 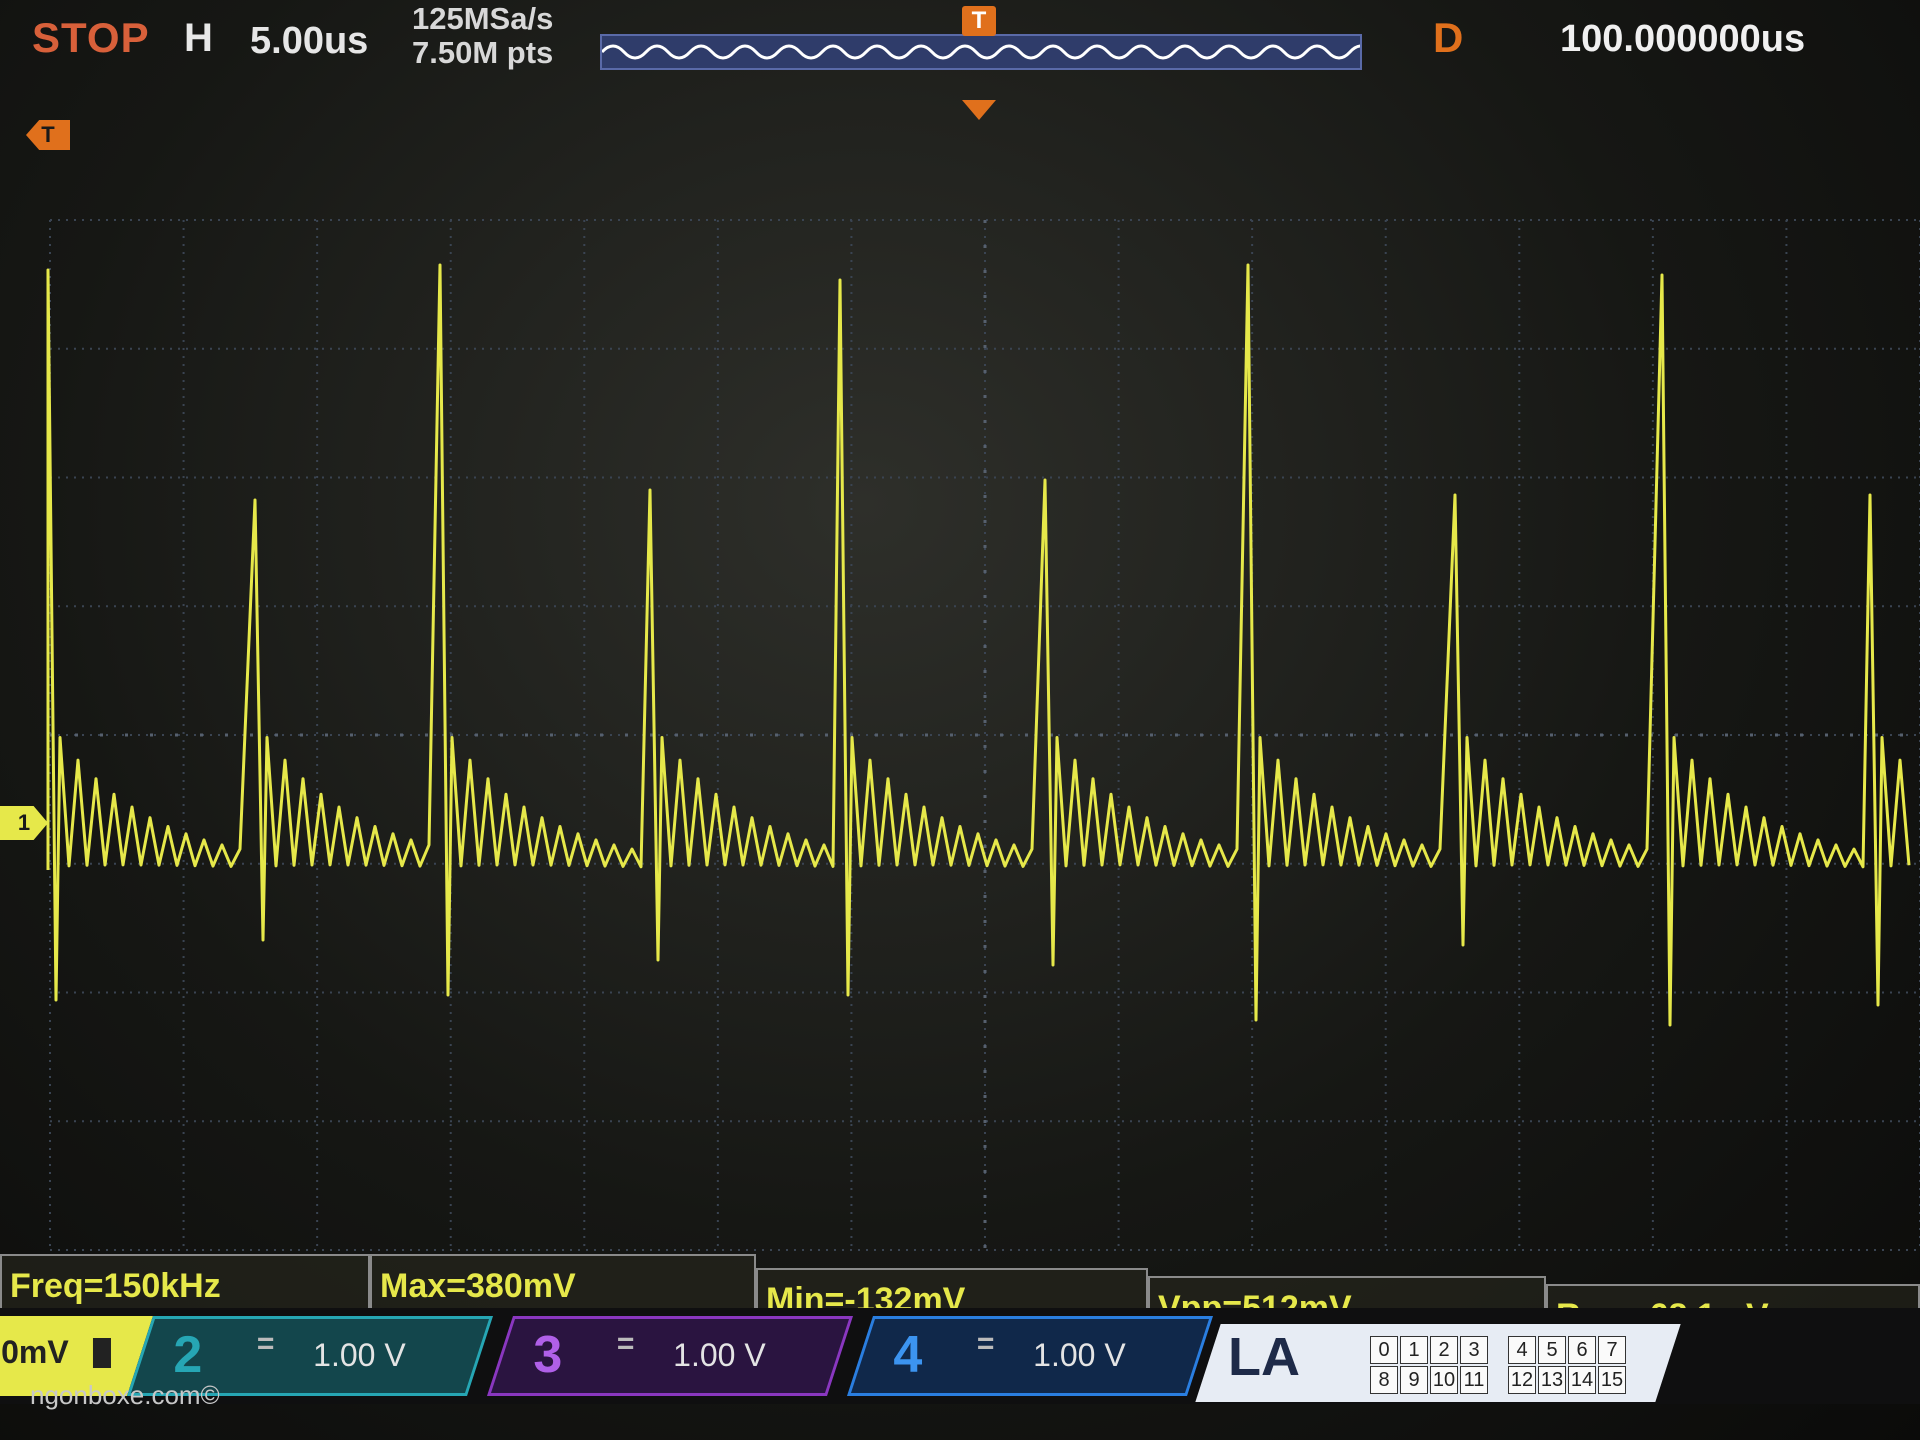 What do you see at coordinates (1429, 1365) in the screenshot?
I see `la-channels-0-11: 0 1 2 3 8 9 10 11` at bounding box center [1429, 1365].